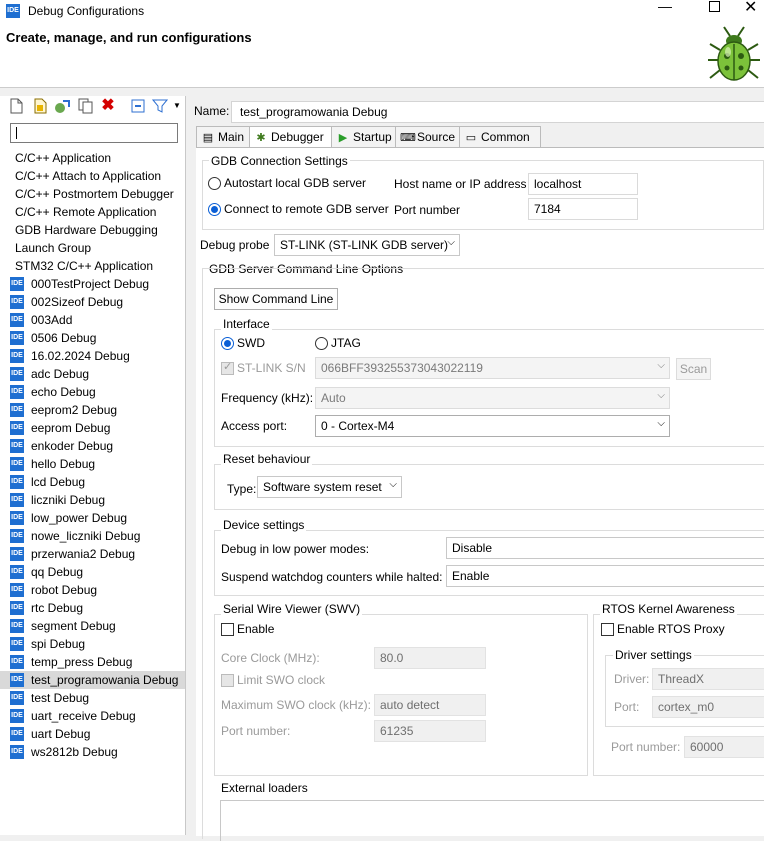 The width and height of the screenshot is (764, 841). What do you see at coordinates (92, 446) in the screenshot?
I see `tree-config-item: IDE enkoder Debug` at bounding box center [92, 446].